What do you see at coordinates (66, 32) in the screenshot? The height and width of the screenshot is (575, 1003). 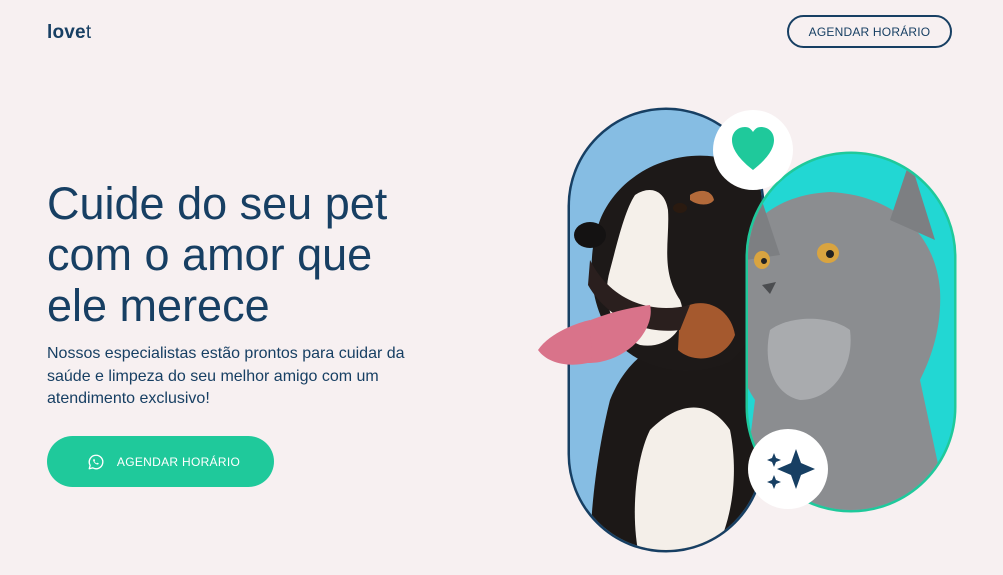 I see `logo-main-text: love` at bounding box center [66, 32].